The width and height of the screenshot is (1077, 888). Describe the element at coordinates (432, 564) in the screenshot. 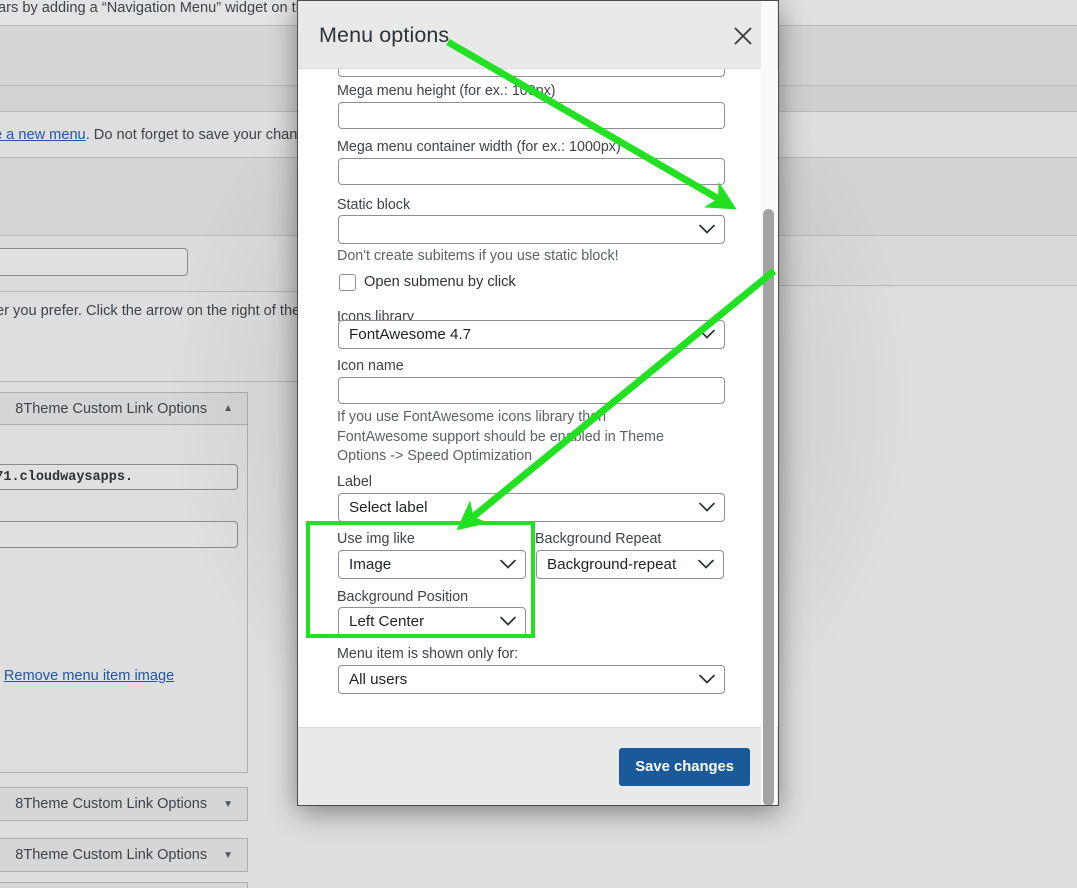

I see `use-img-like-select: Image` at that location.